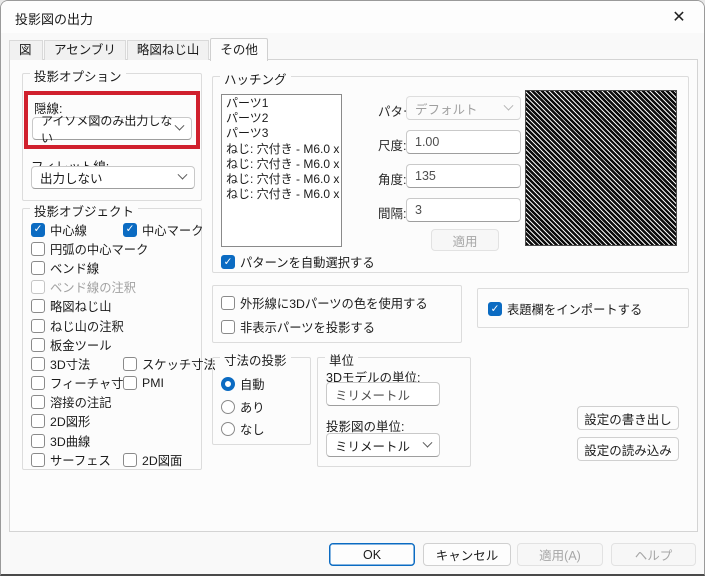  I want to click on spacing-label: 間隔:, so click(392, 214).